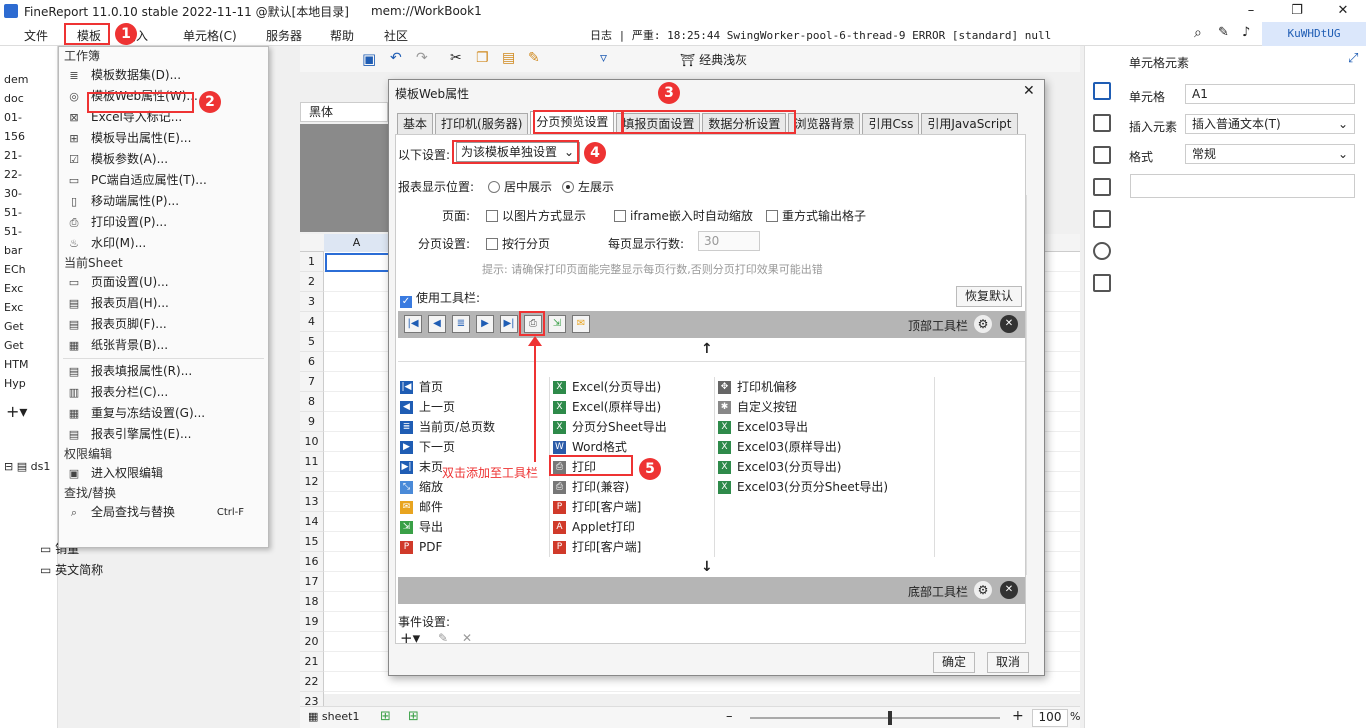  I want to click on dataset-node: ⊟ ▤ ds1, so click(27, 466).